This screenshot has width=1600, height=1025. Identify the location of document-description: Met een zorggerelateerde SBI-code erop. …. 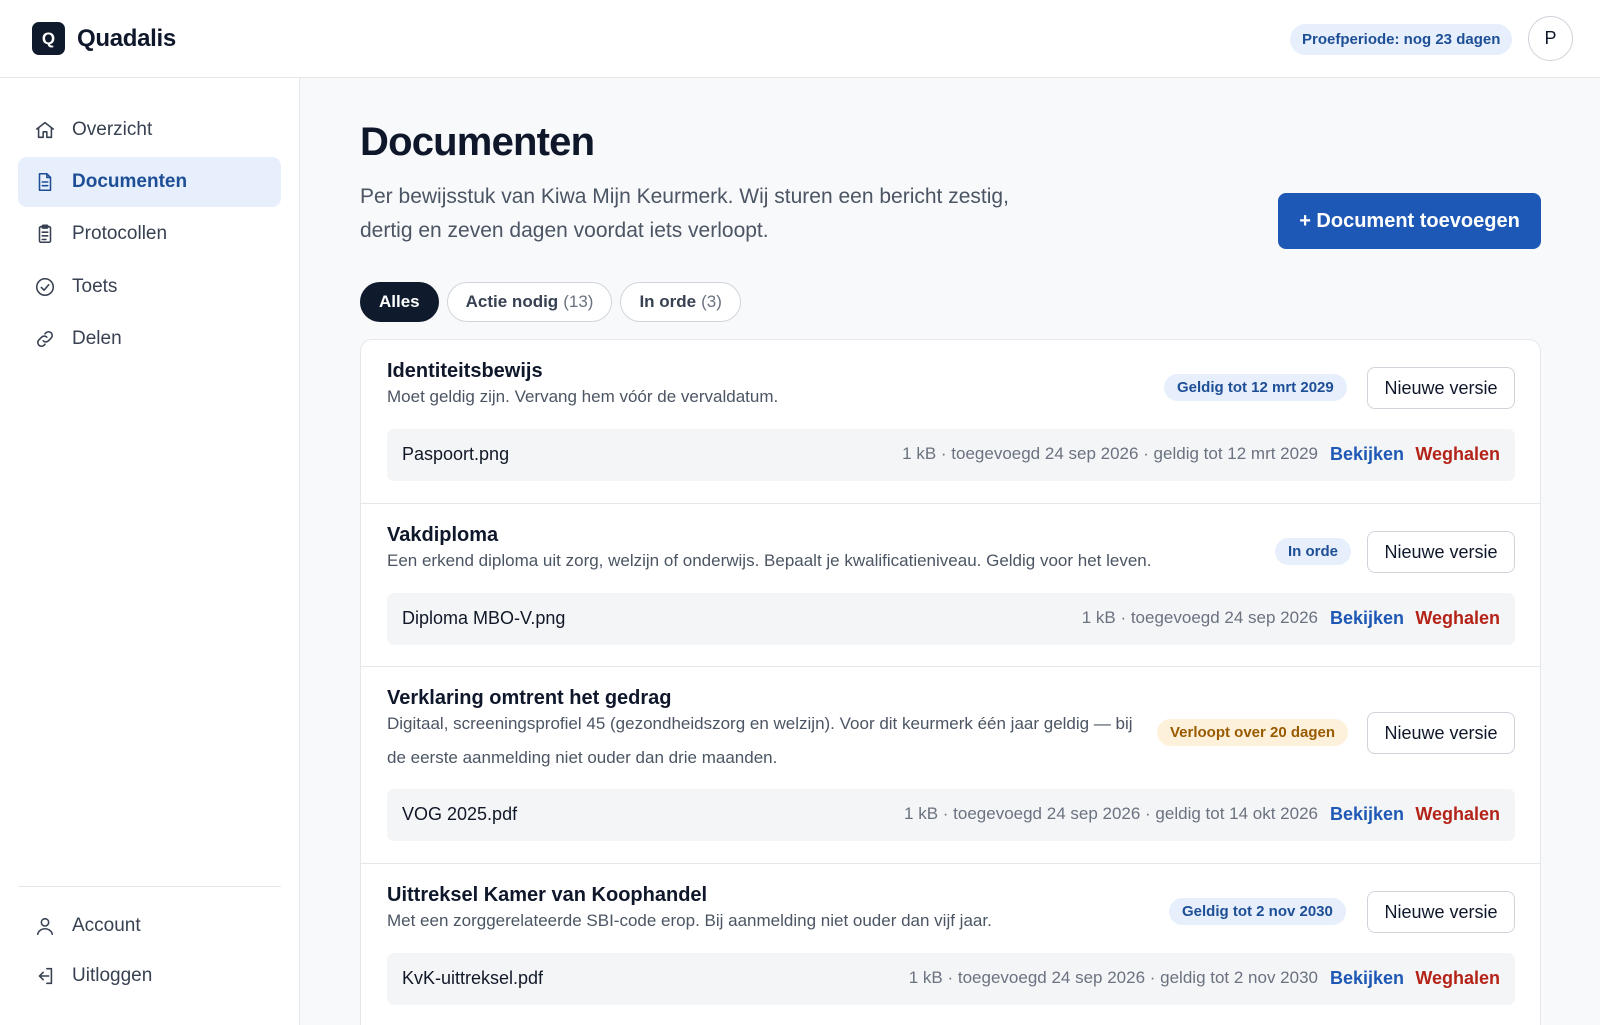
(689, 920).